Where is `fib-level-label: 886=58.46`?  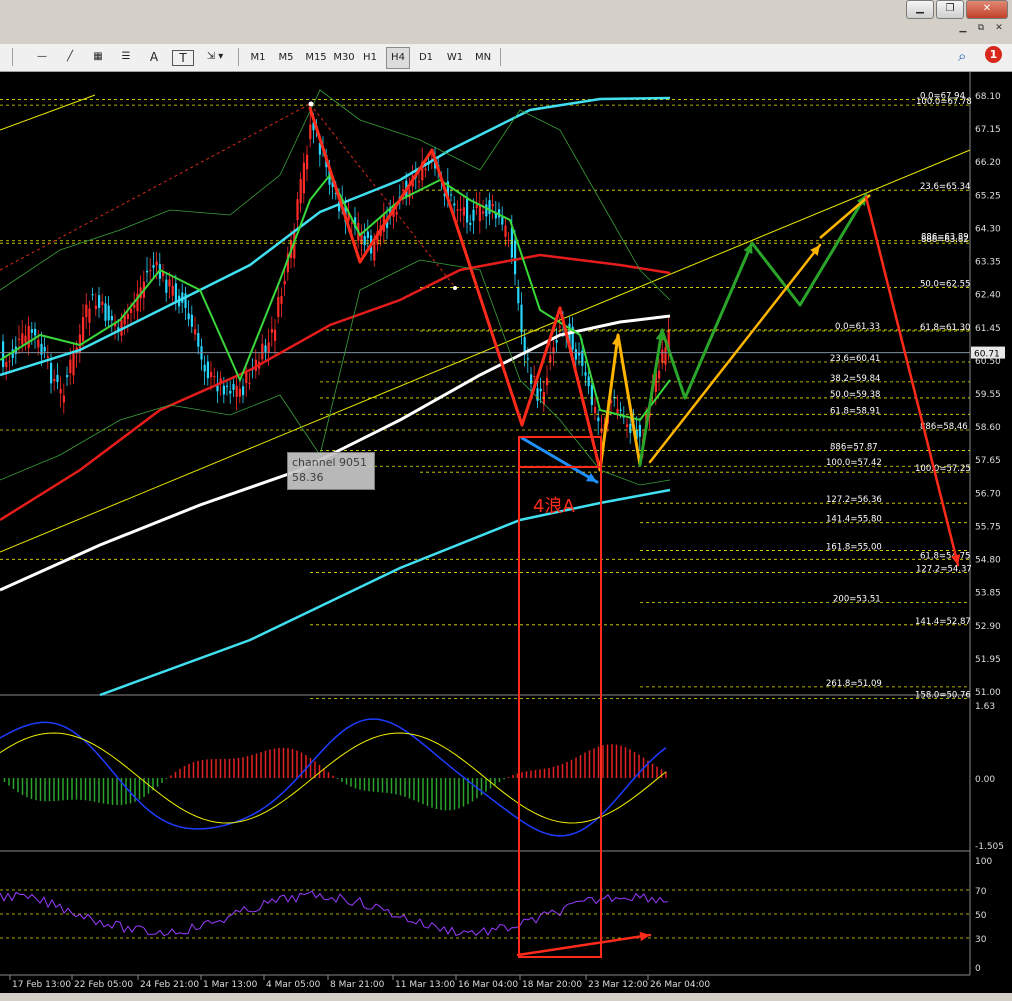
fib-level-label: 886=58.46 is located at coordinates (944, 427).